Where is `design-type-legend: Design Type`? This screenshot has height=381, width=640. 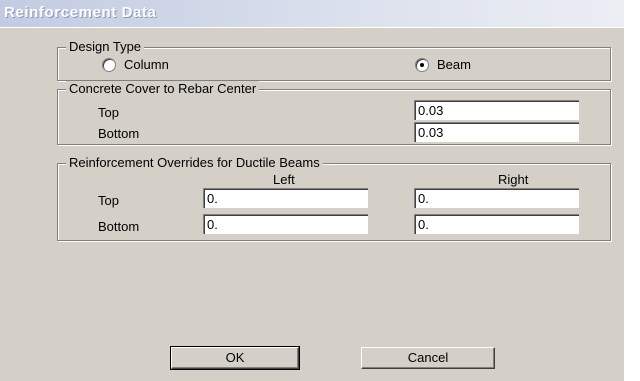 design-type-legend: Design Type is located at coordinates (105, 46).